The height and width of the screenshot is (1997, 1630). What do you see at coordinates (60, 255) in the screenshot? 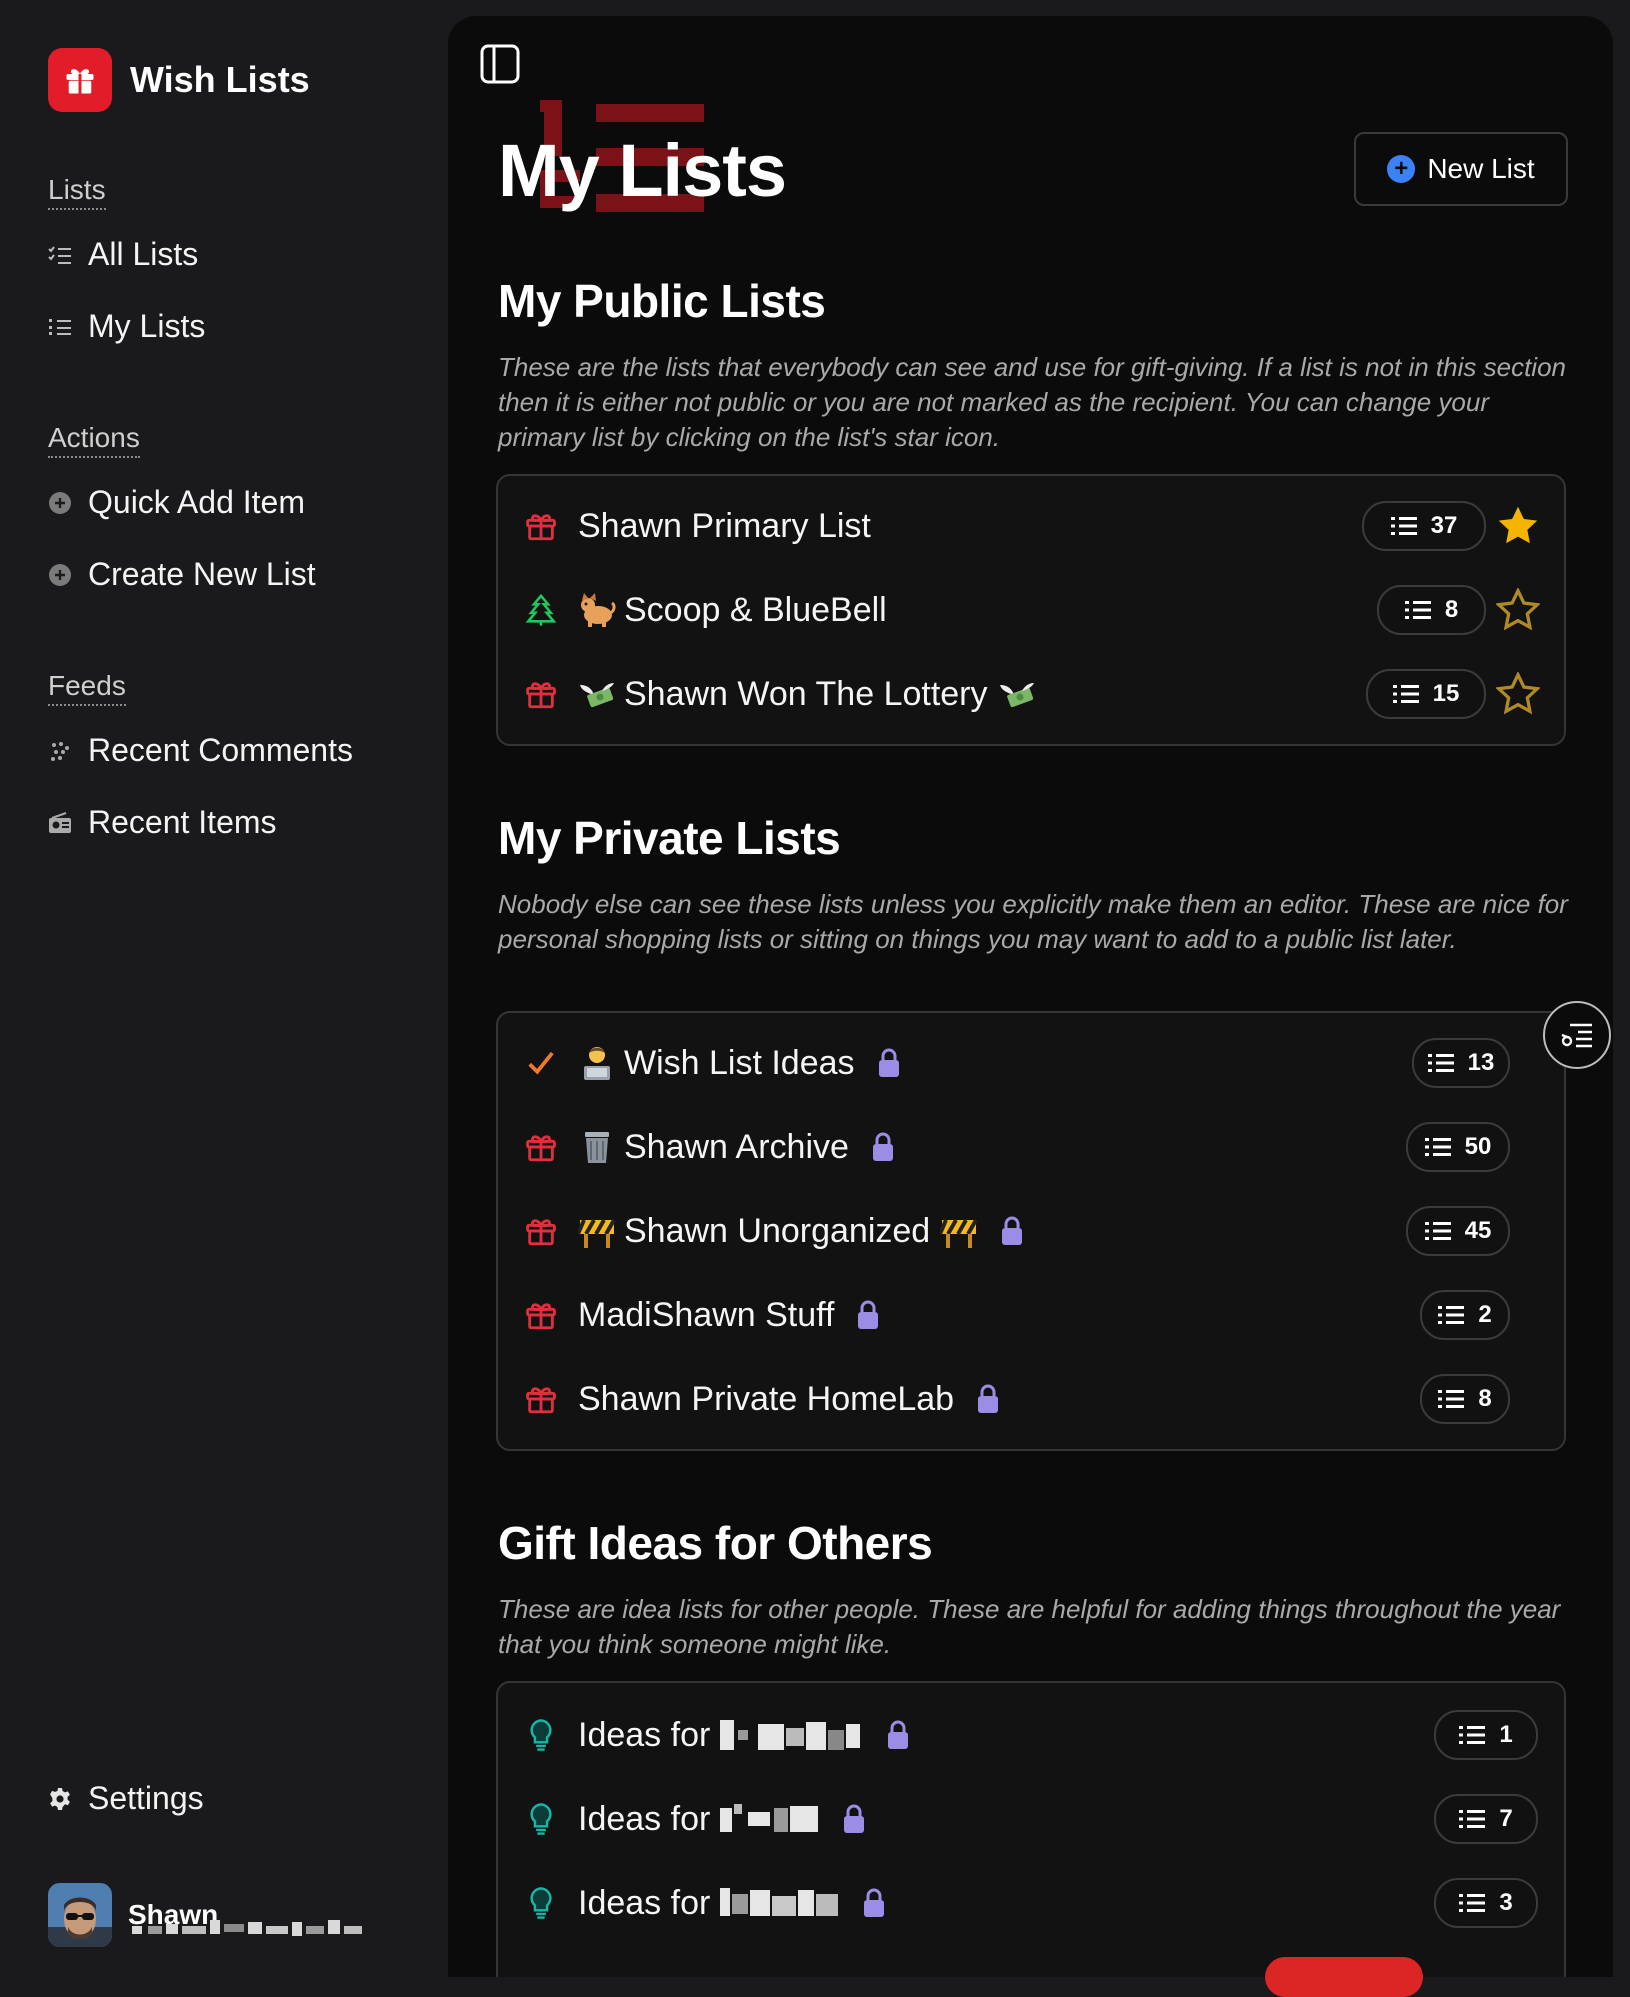
I see `checklist-icon` at bounding box center [60, 255].